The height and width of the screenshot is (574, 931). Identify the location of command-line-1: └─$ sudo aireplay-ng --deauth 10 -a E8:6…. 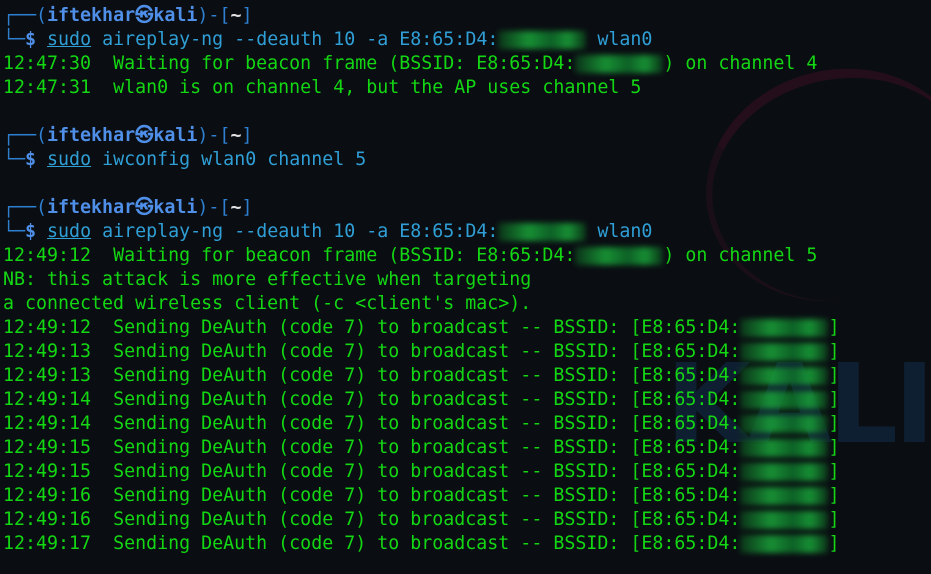
(328, 39).